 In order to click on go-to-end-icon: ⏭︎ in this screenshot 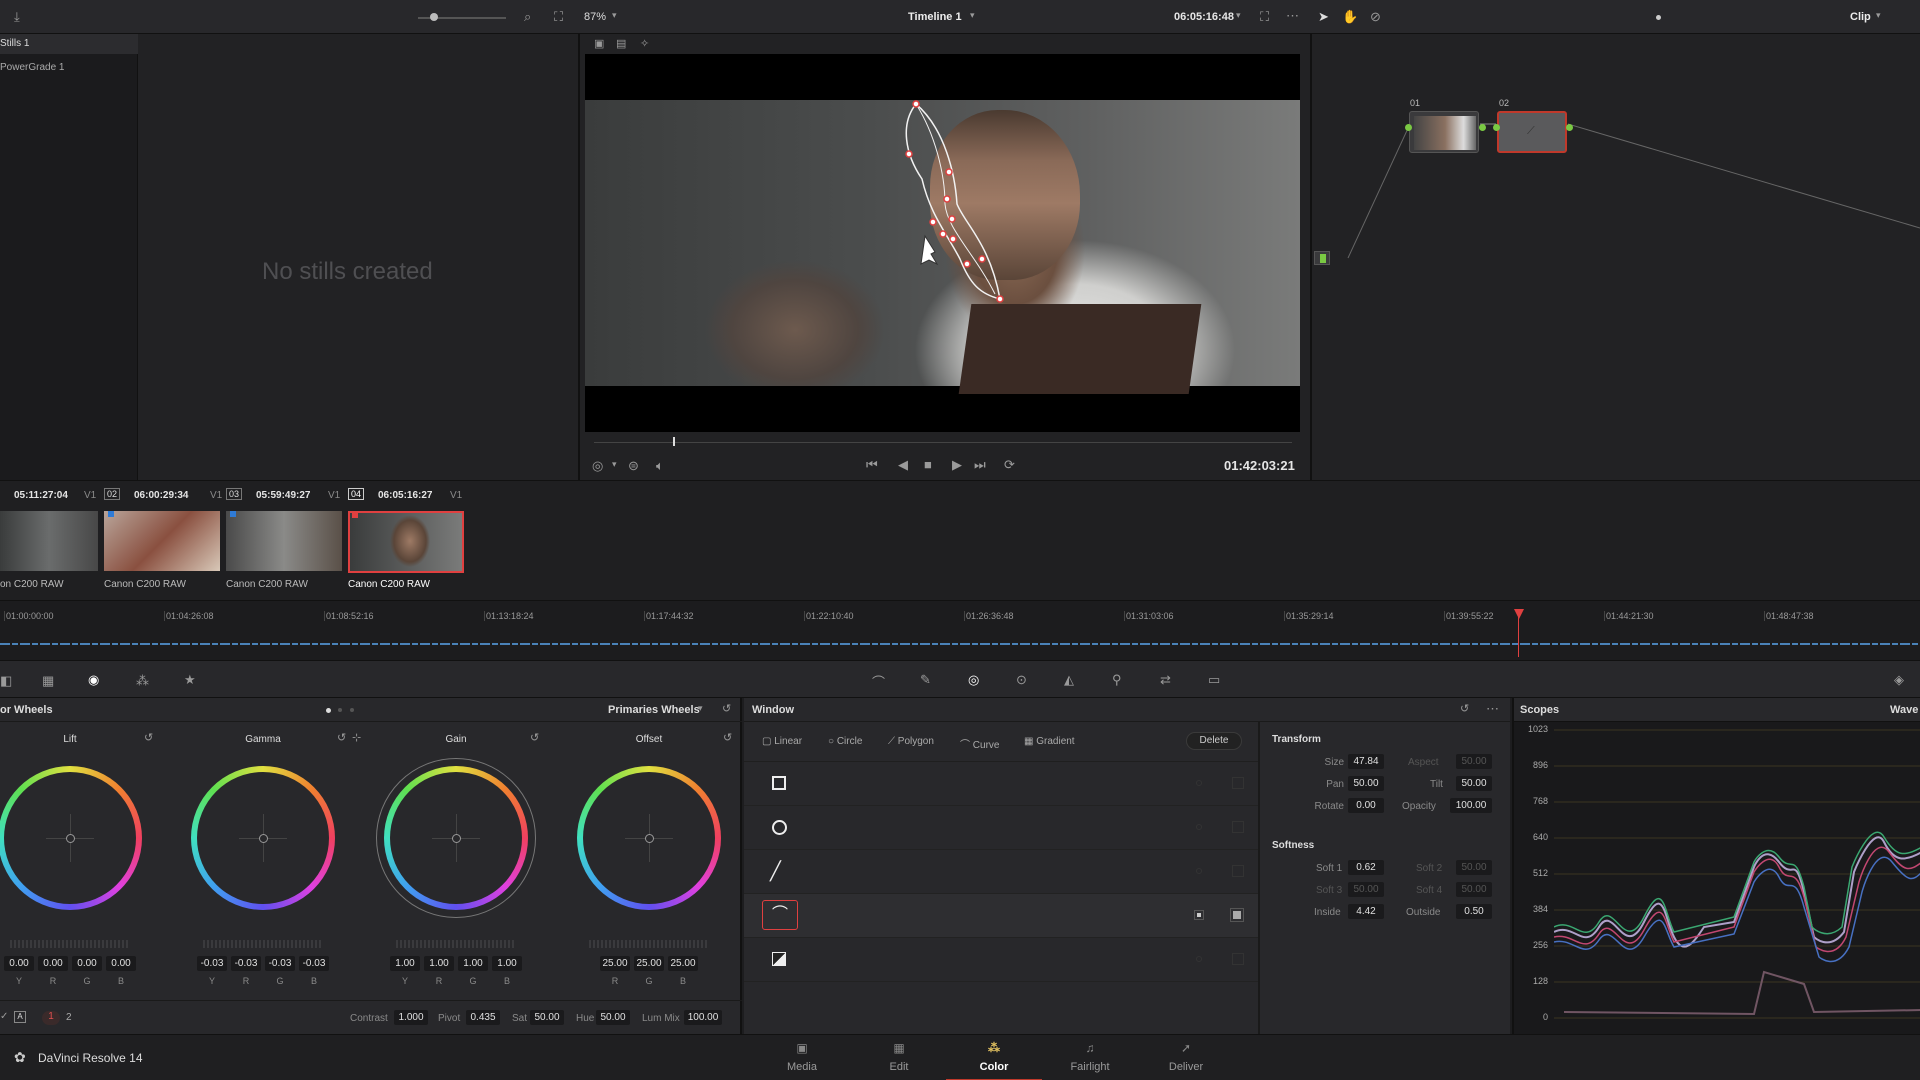, I will do `click(980, 465)`.